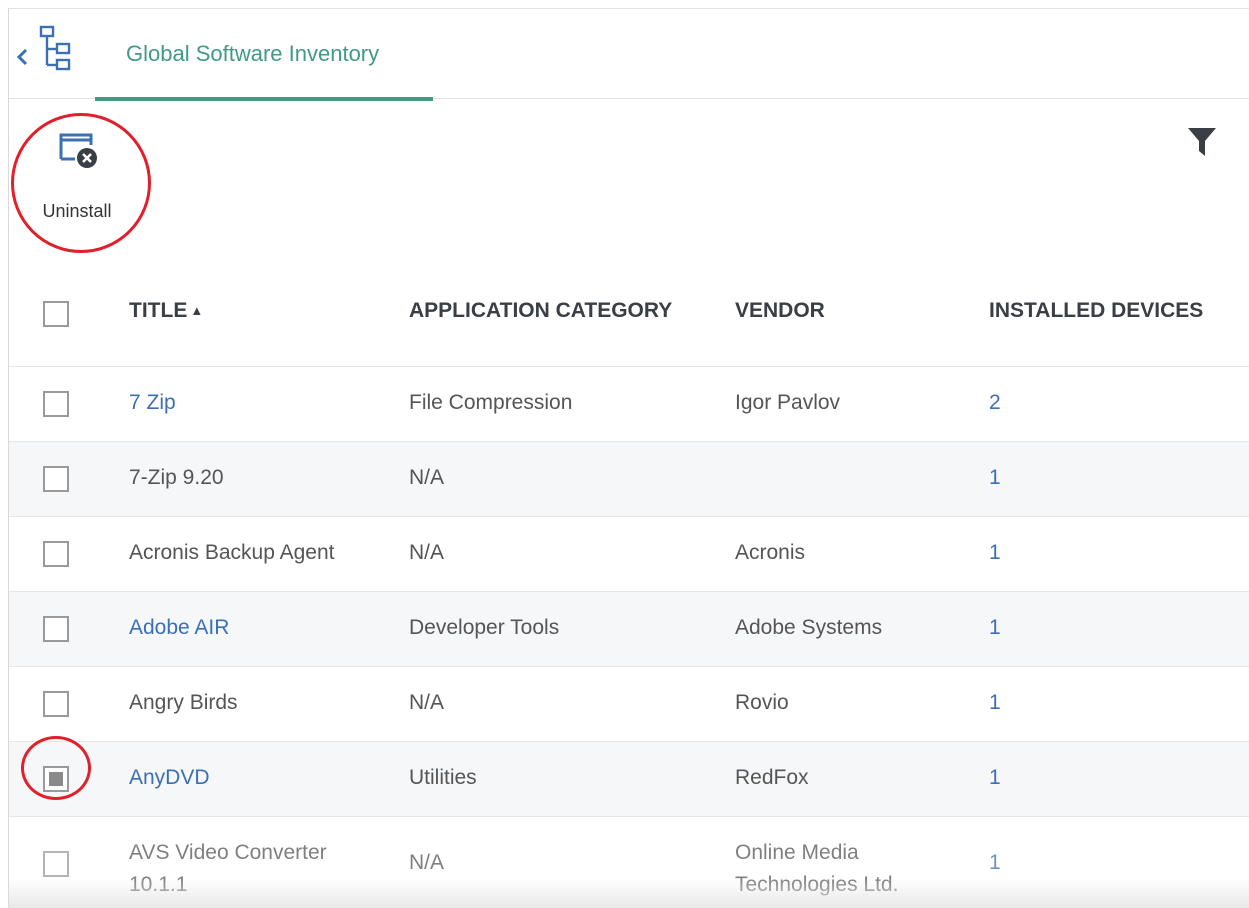  What do you see at coordinates (1096, 311) in the screenshot?
I see `column-header-installed-devices: INSTALLED DEVICES` at bounding box center [1096, 311].